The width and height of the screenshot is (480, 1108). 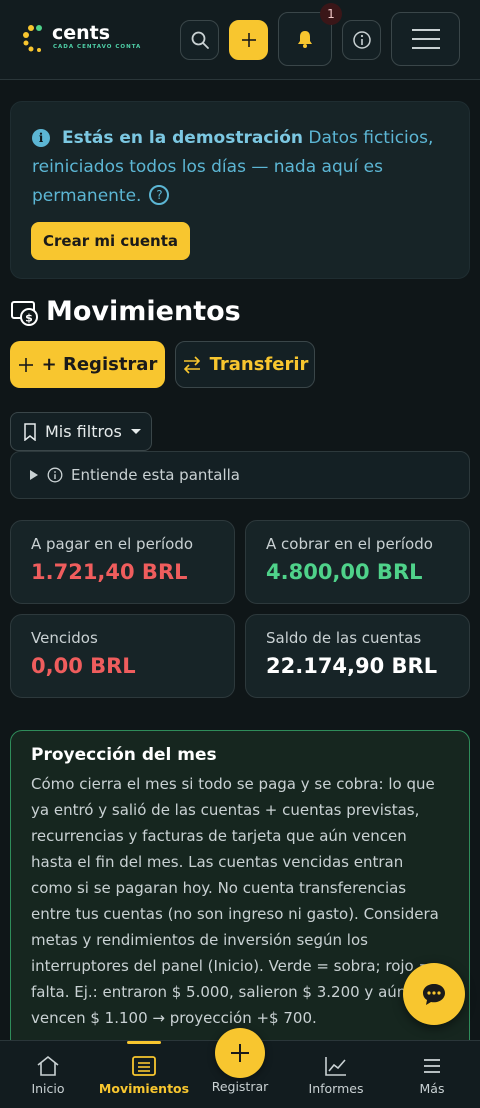 I want to click on stat-value: 1.721,40 BRL, so click(x=109, y=572).